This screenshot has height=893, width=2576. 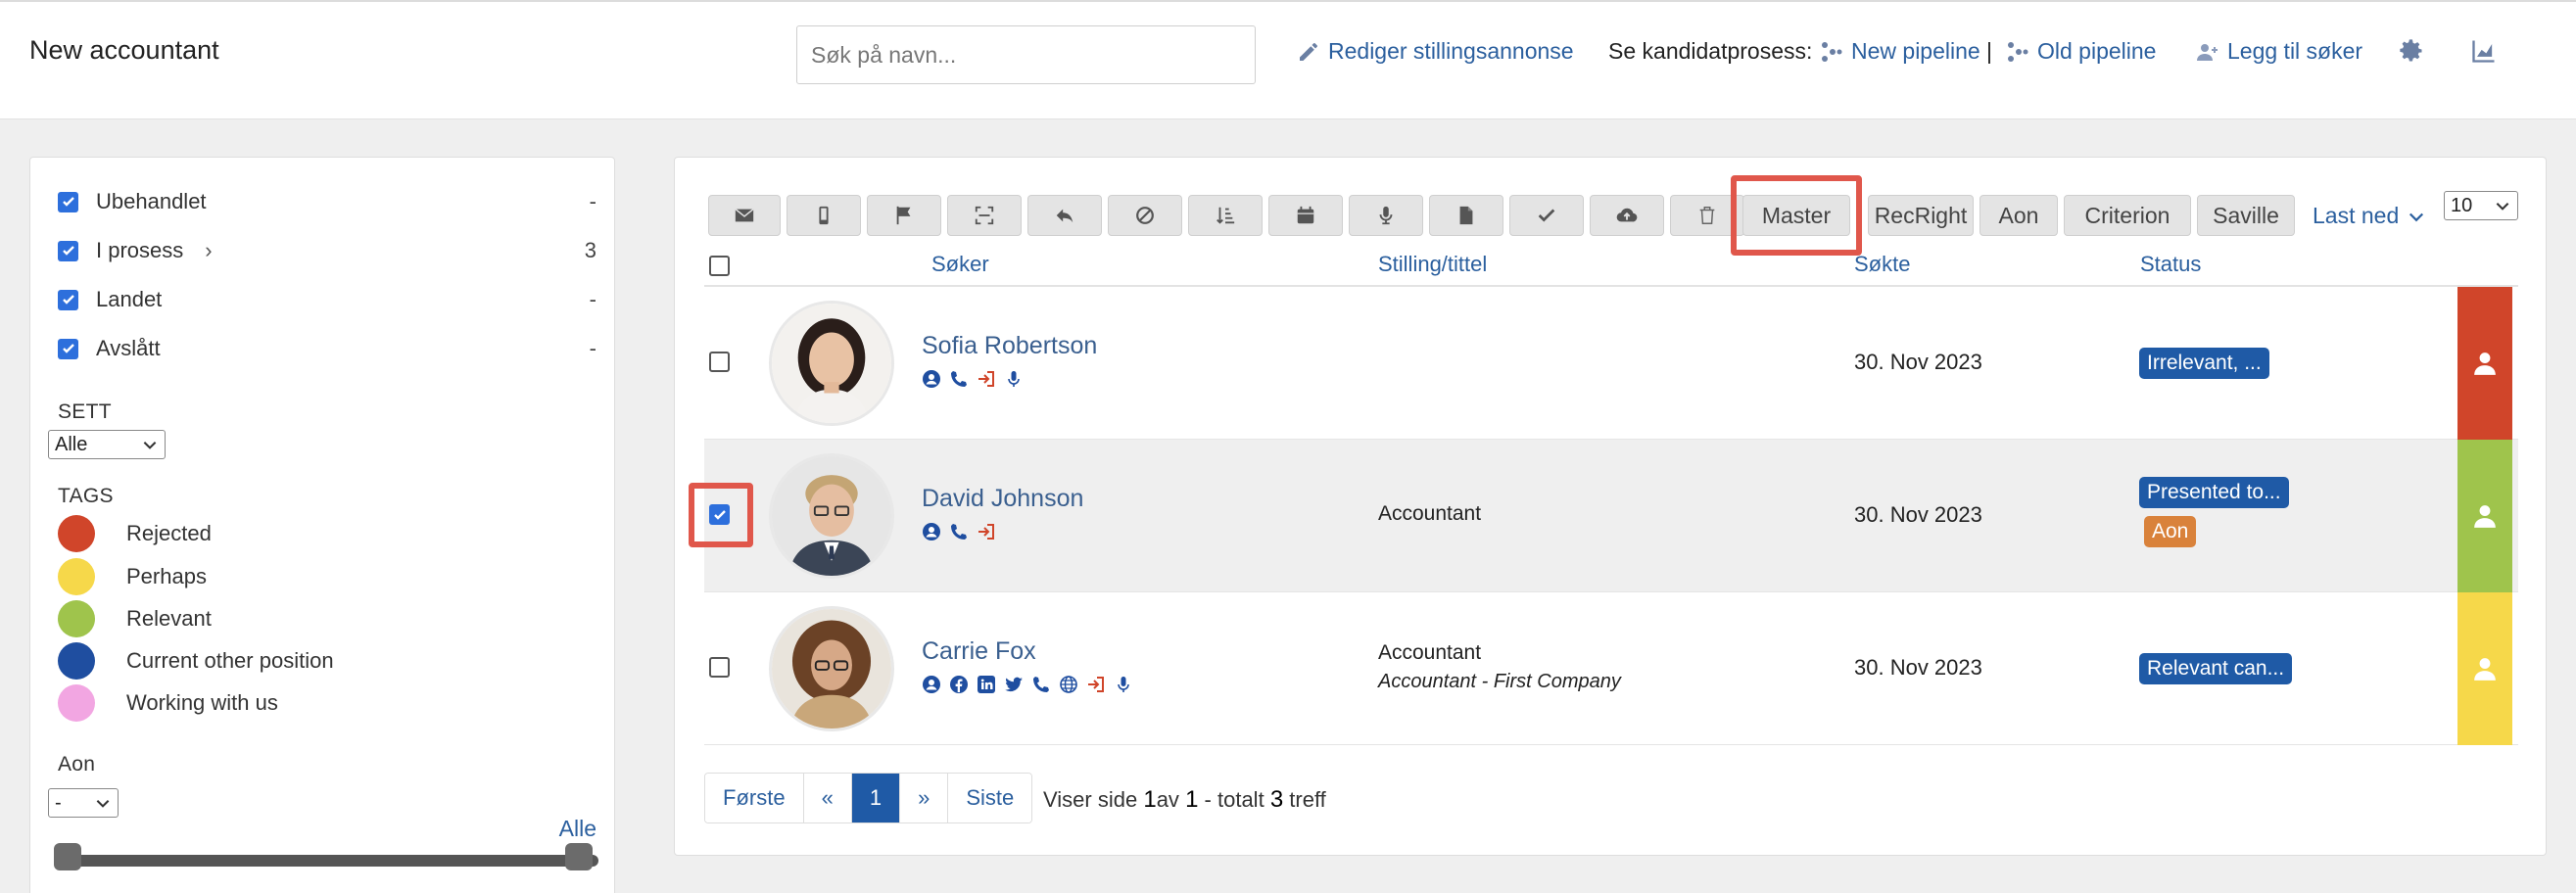 What do you see at coordinates (960, 264) in the screenshot?
I see `column-header-applicant: Søker` at bounding box center [960, 264].